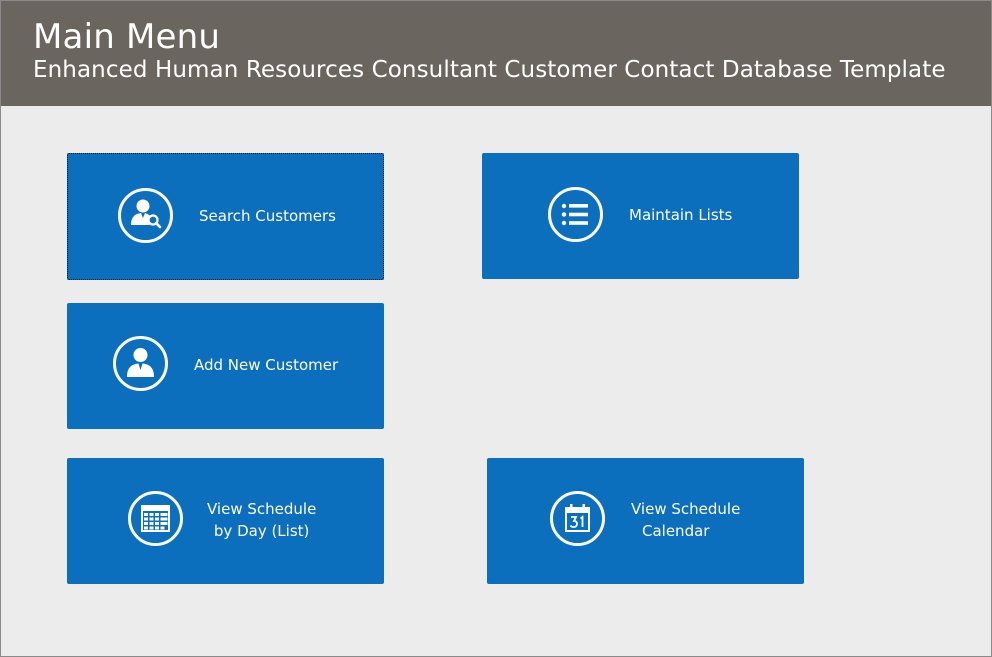 The height and width of the screenshot is (657, 992). I want to click on maintain-lists-button: Maintain Lists, so click(640, 216).